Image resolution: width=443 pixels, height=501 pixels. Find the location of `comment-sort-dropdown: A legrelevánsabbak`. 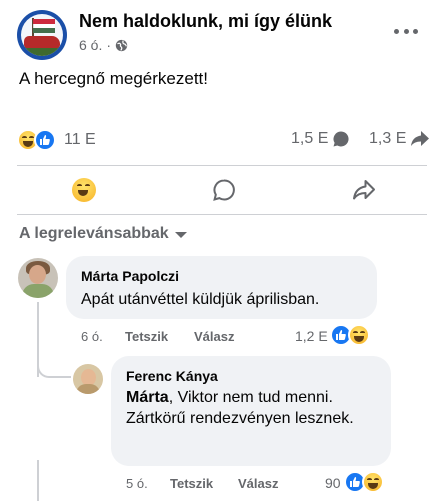

comment-sort-dropdown: A legrelevánsabbak is located at coordinates (103, 234).